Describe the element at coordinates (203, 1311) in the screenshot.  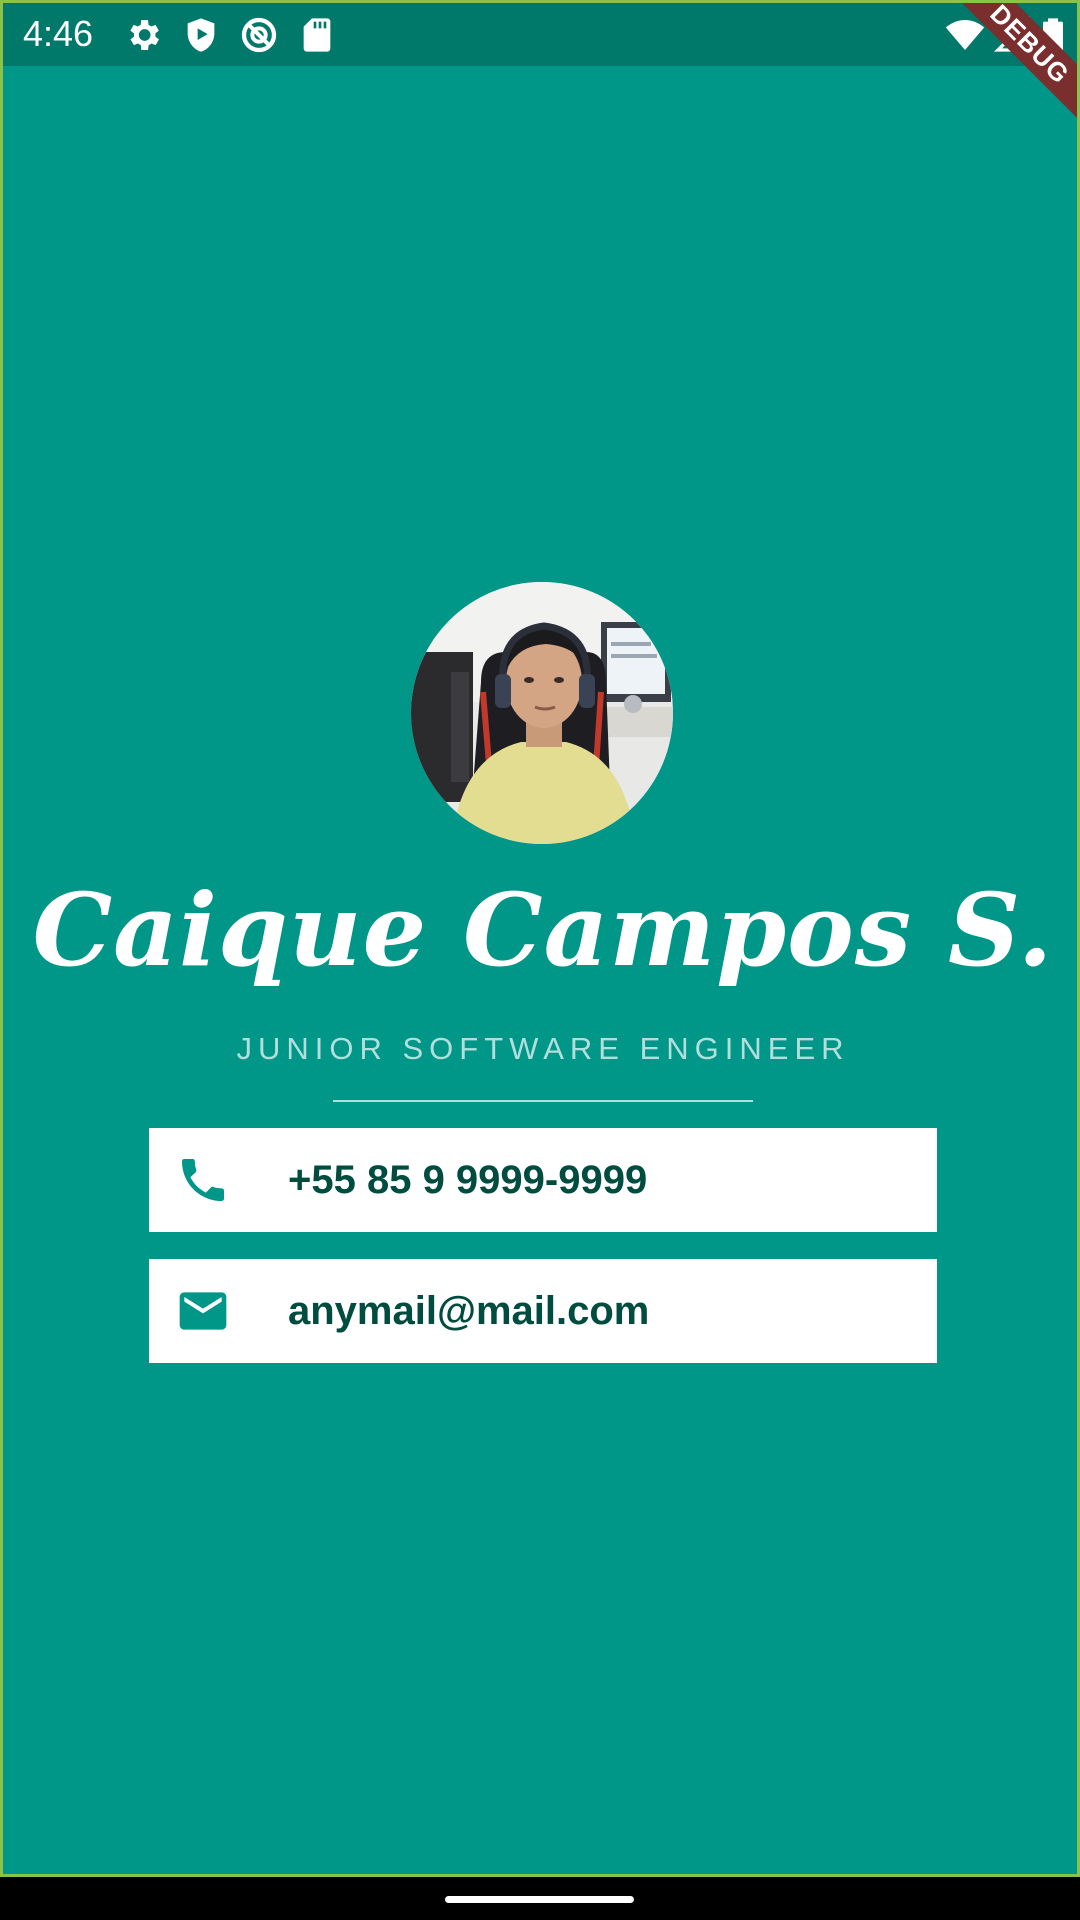
I see `mail-icon` at that location.